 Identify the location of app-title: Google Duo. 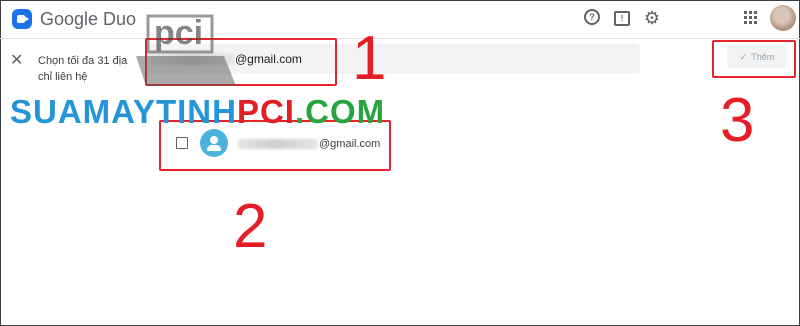
(88, 19).